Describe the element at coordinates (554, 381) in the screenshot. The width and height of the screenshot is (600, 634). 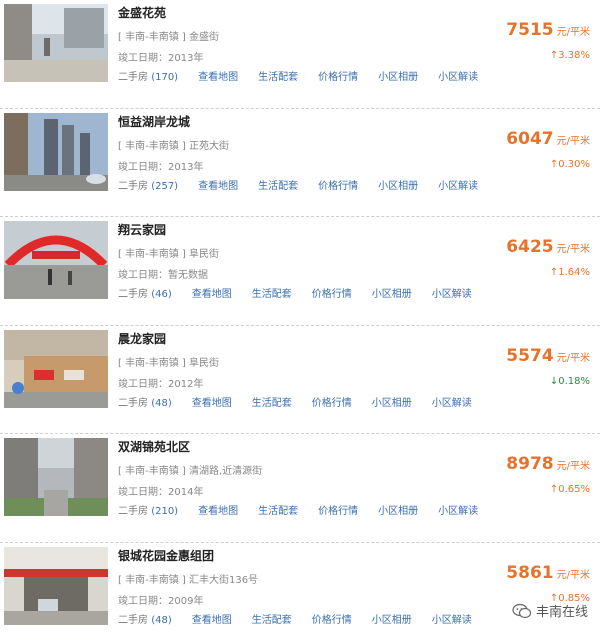
I see `trend-arrow-icon: ↓` at that location.